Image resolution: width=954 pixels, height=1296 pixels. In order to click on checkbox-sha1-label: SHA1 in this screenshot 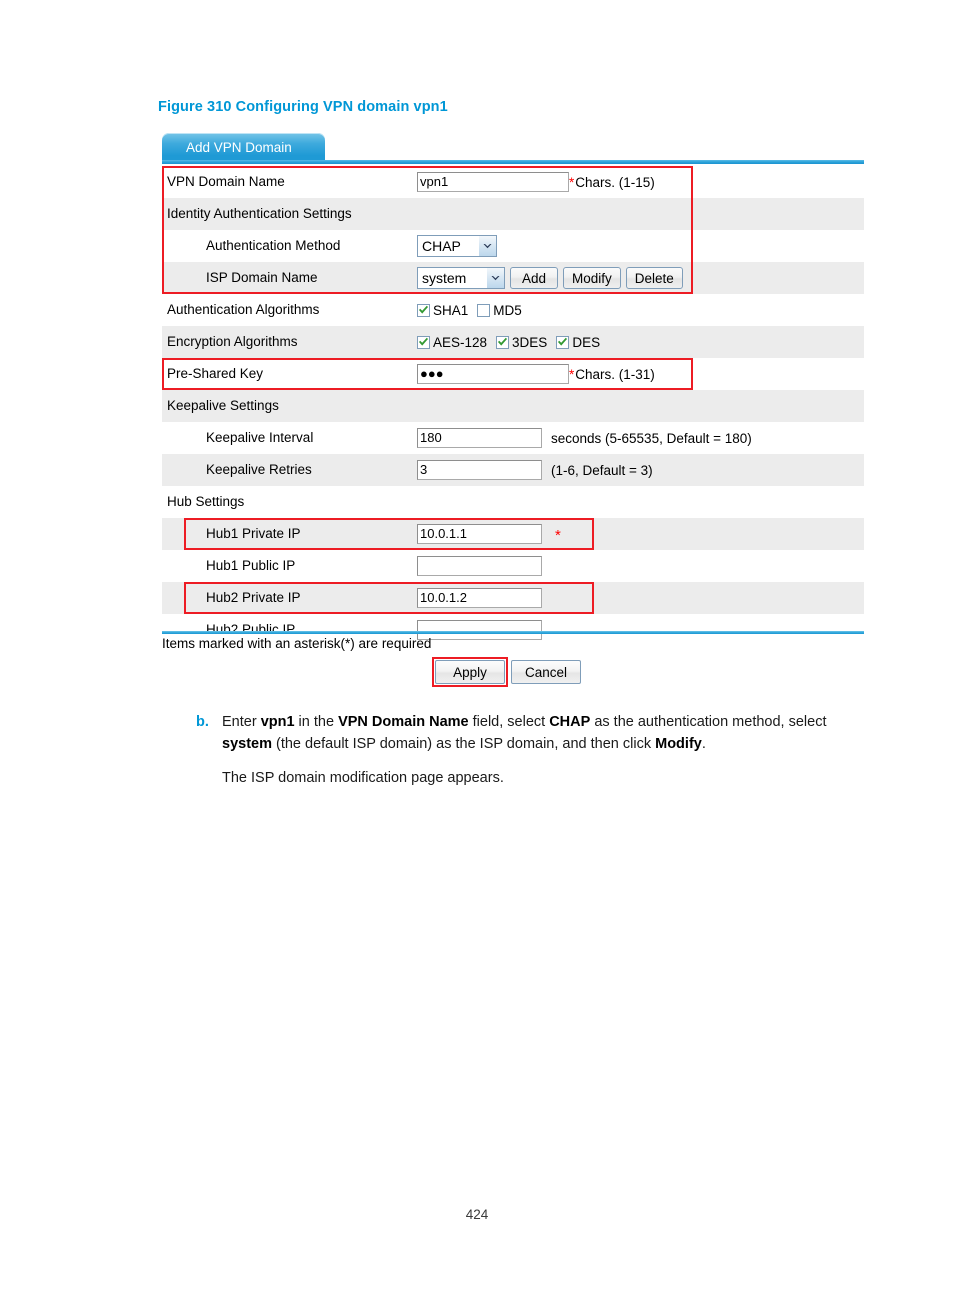, I will do `click(451, 310)`.